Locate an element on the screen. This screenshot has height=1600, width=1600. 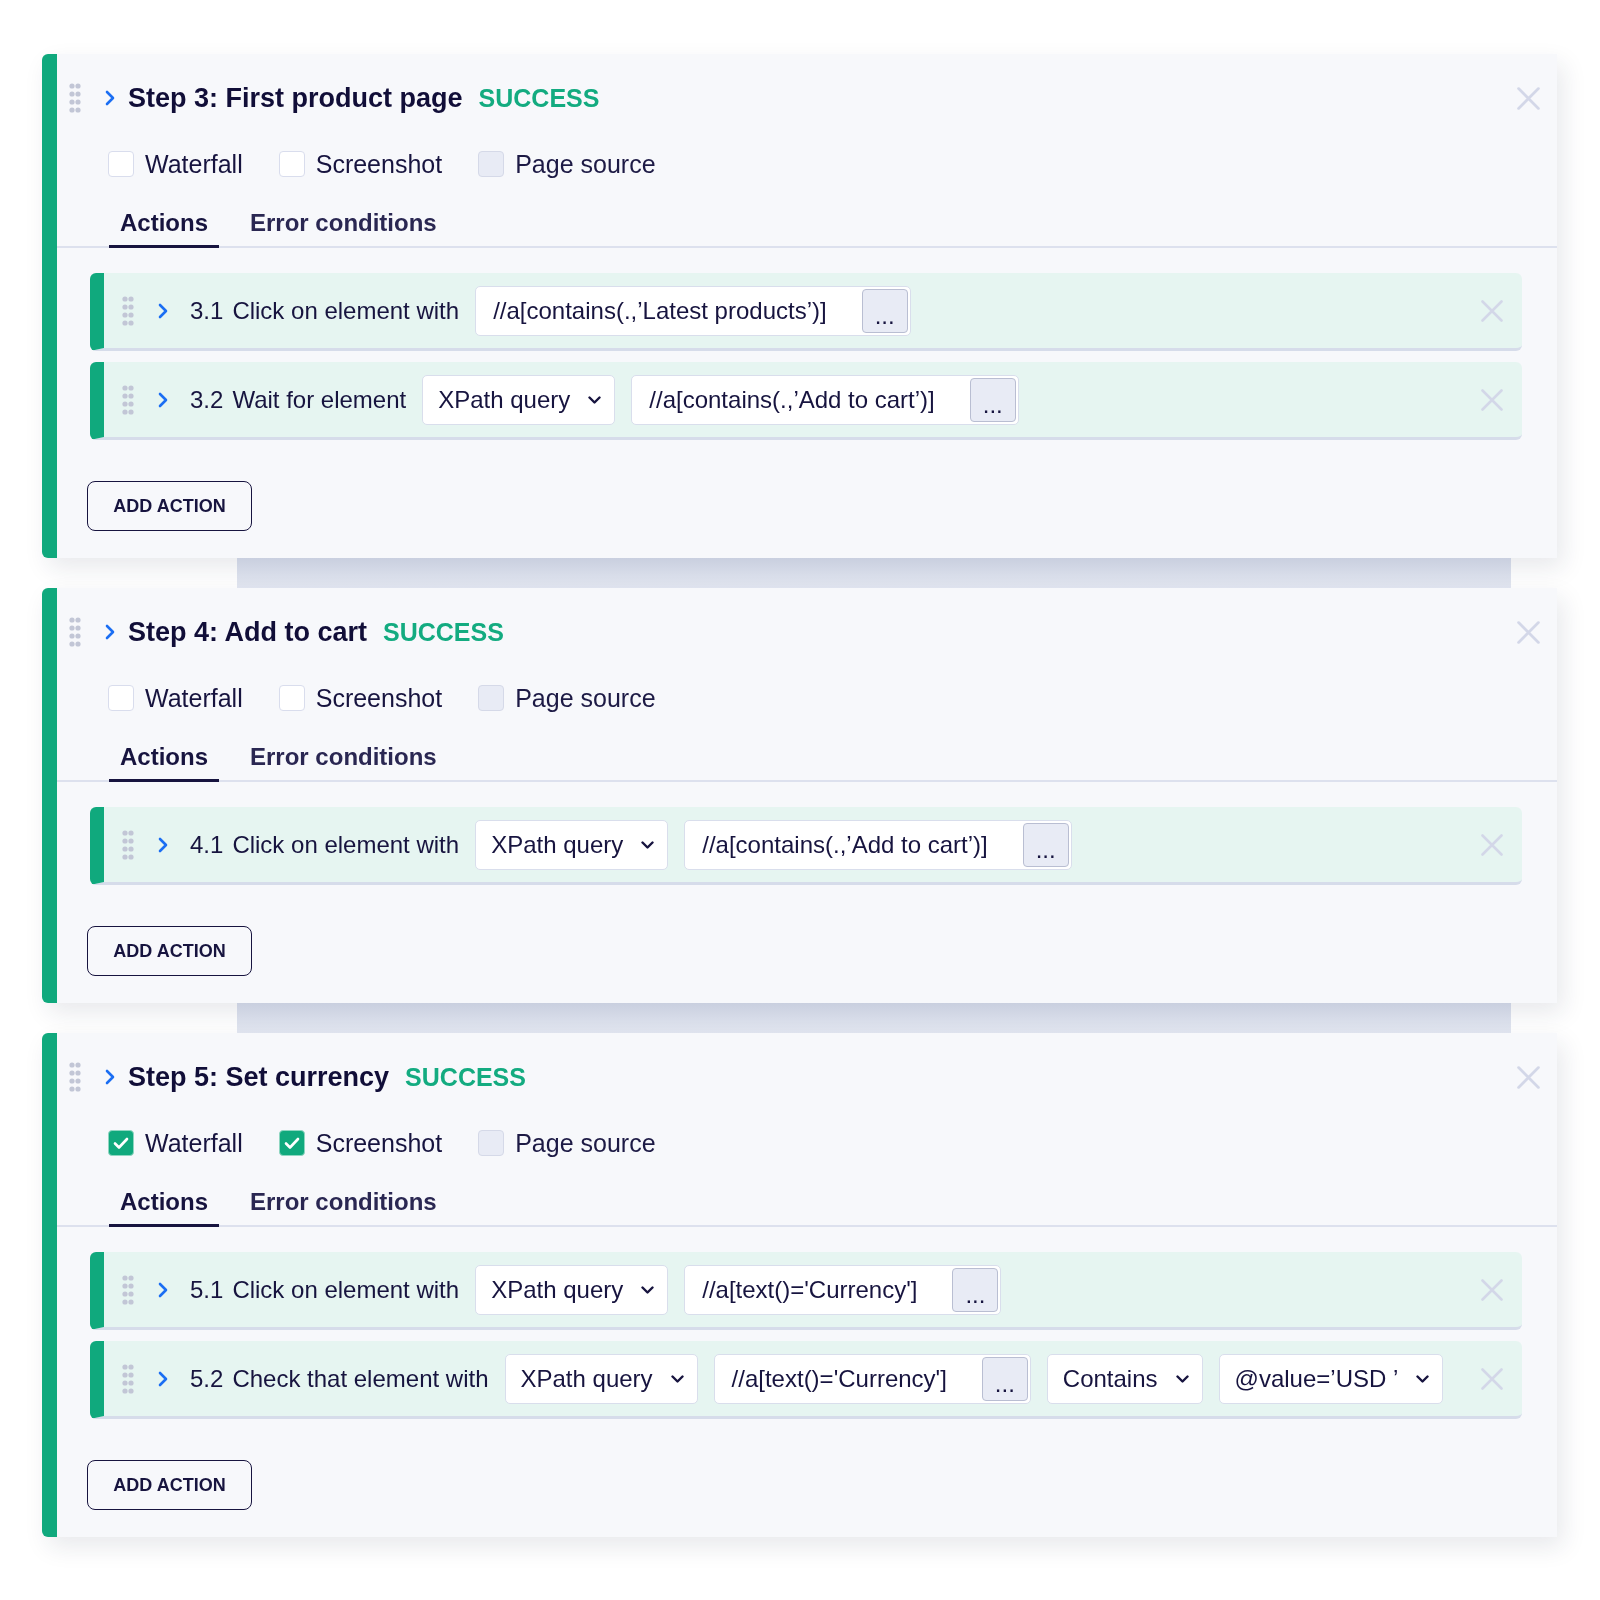
step-title: Step 3: First product page is located at coordinates (295, 98).